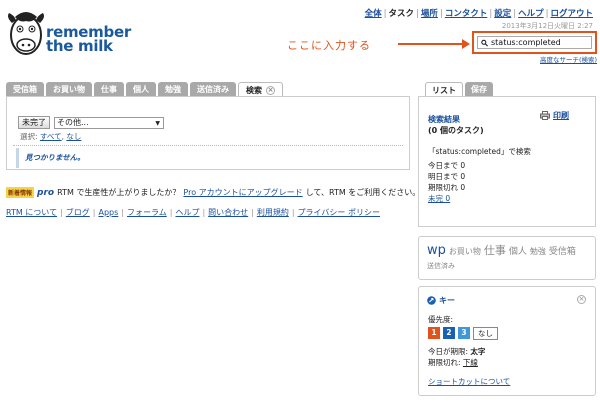 This screenshot has height=407, width=600. Describe the element at coordinates (108, 212) in the screenshot. I see `footer-apps: Apps` at that location.